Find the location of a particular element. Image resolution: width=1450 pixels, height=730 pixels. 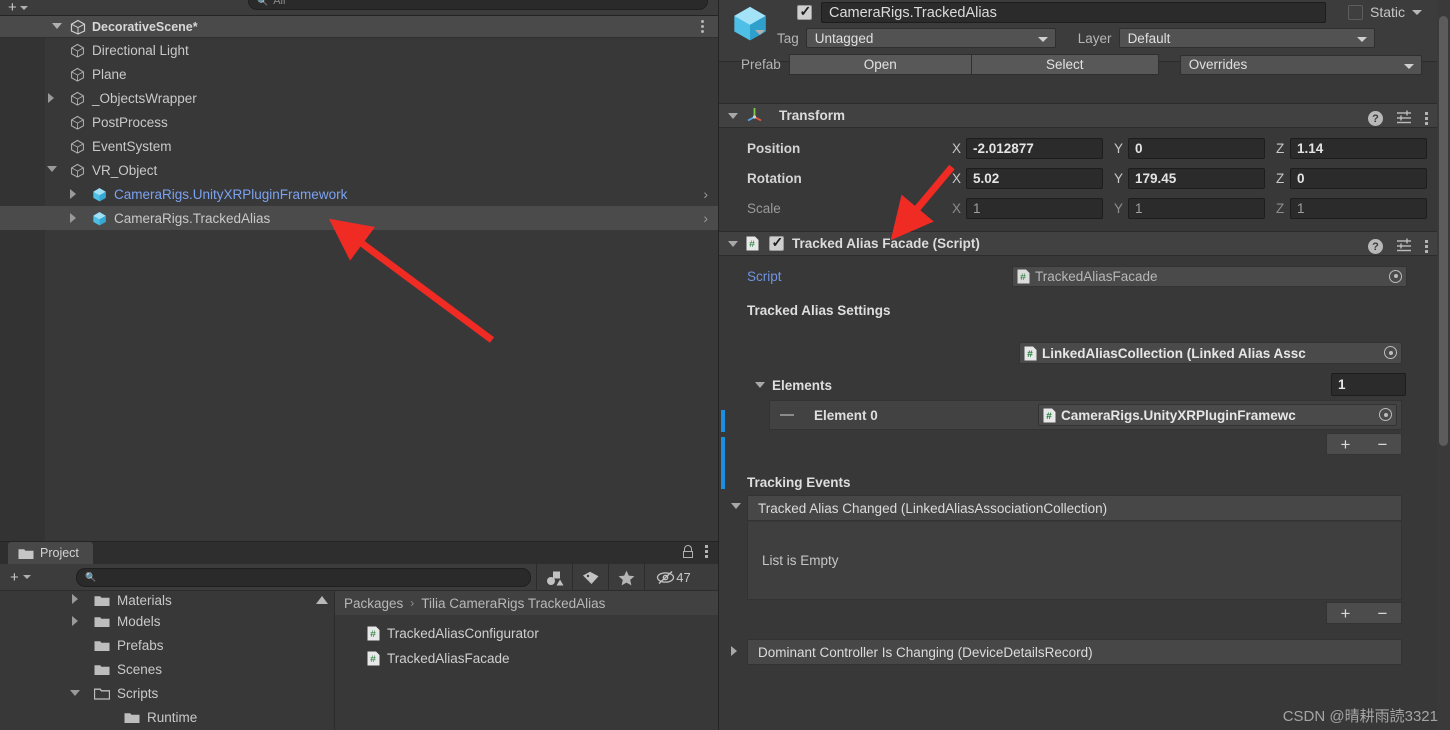

drag-handle-icon is located at coordinates (787, 415).